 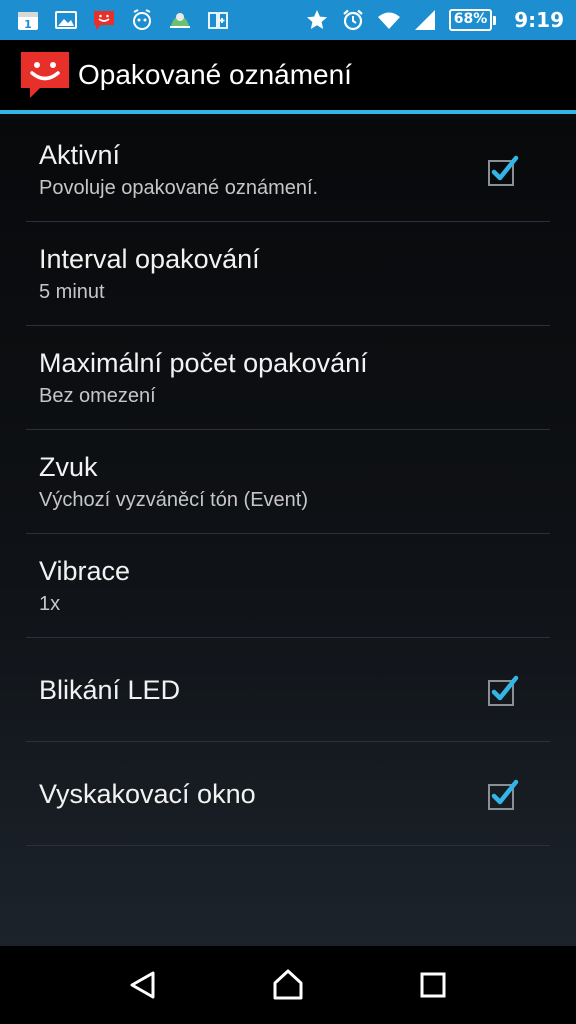 What do you see at coordinates (85, 570) in the screenshot?
I see `pref-title: Vibrace` at bounding box center [85, 570].